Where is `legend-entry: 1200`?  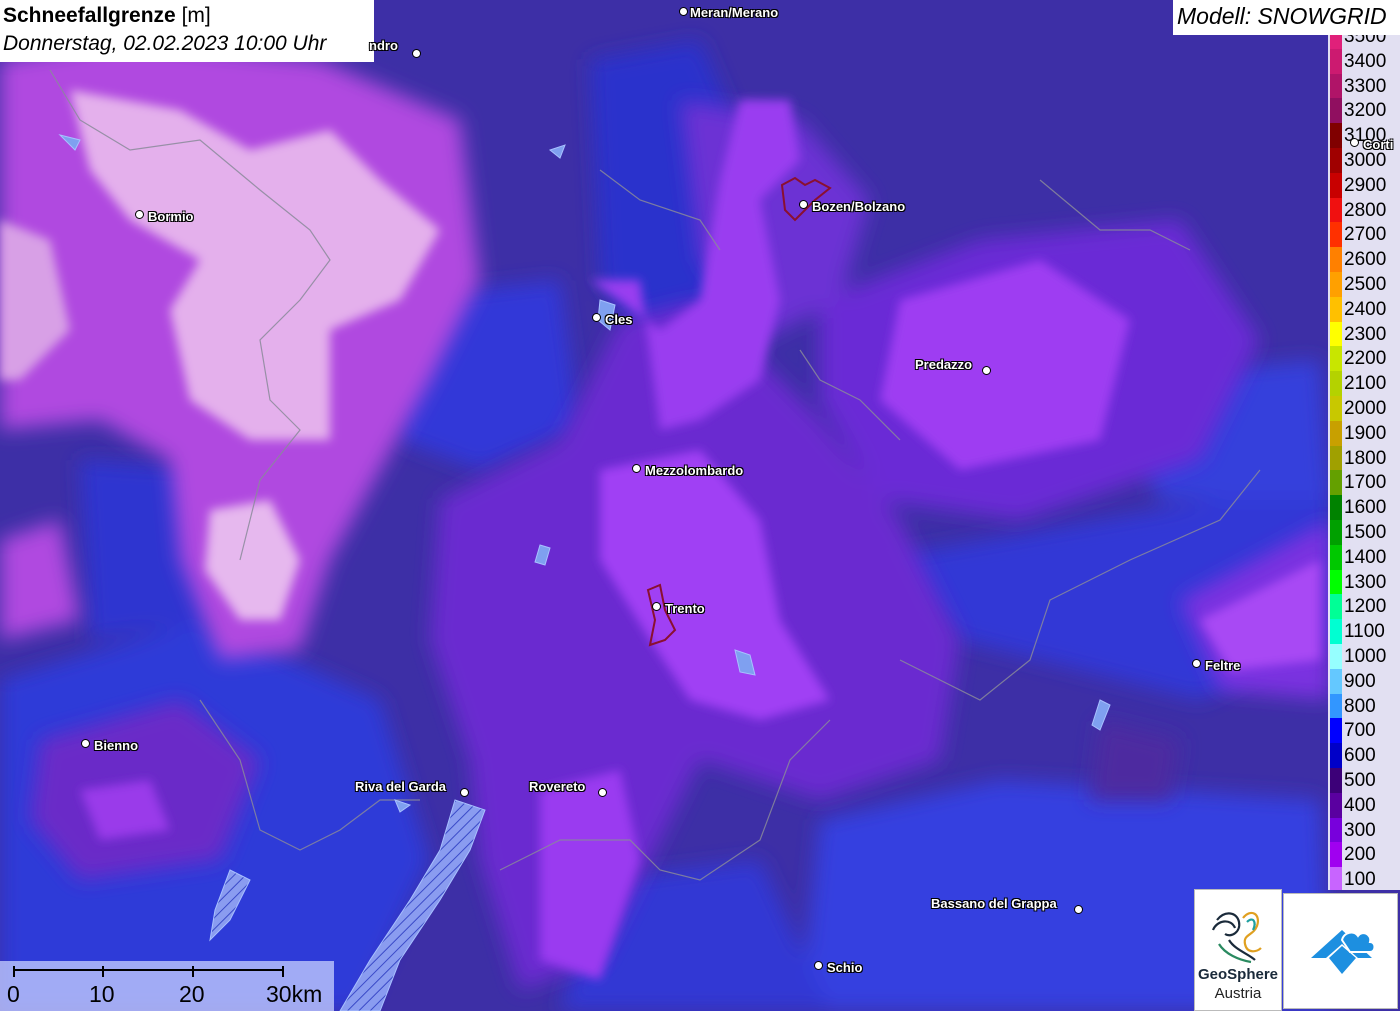
legend-entry: 1200 is located at coordinates (1364, 607).